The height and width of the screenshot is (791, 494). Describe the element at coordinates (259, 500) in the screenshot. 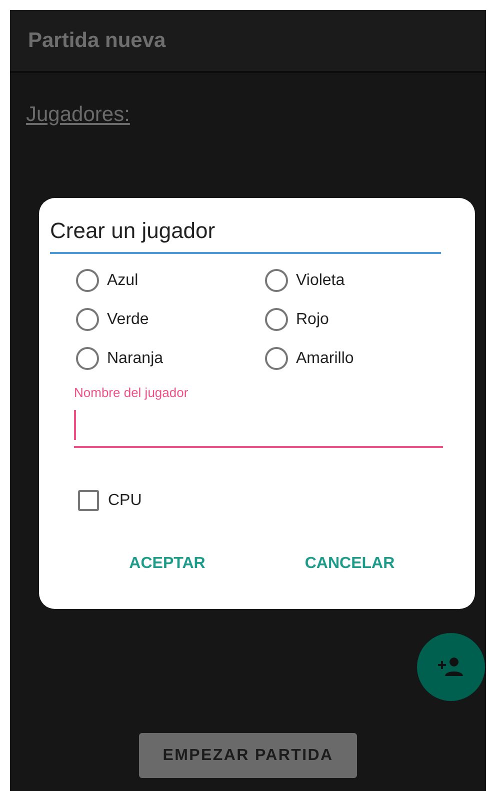

I see `cpu-checkbox: CPU` at that location.